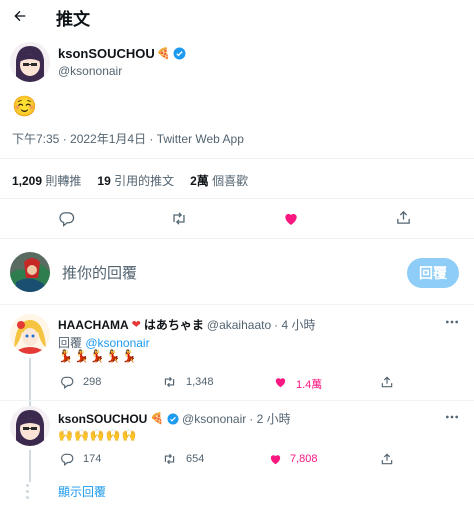 Image resolution: width=474 pixels, height=507 pixels. What do you see at coordinates (135, 180) in the screenshot?
I see `quotes-stat: 19 引用的推文` at bounding box center [135, 180].